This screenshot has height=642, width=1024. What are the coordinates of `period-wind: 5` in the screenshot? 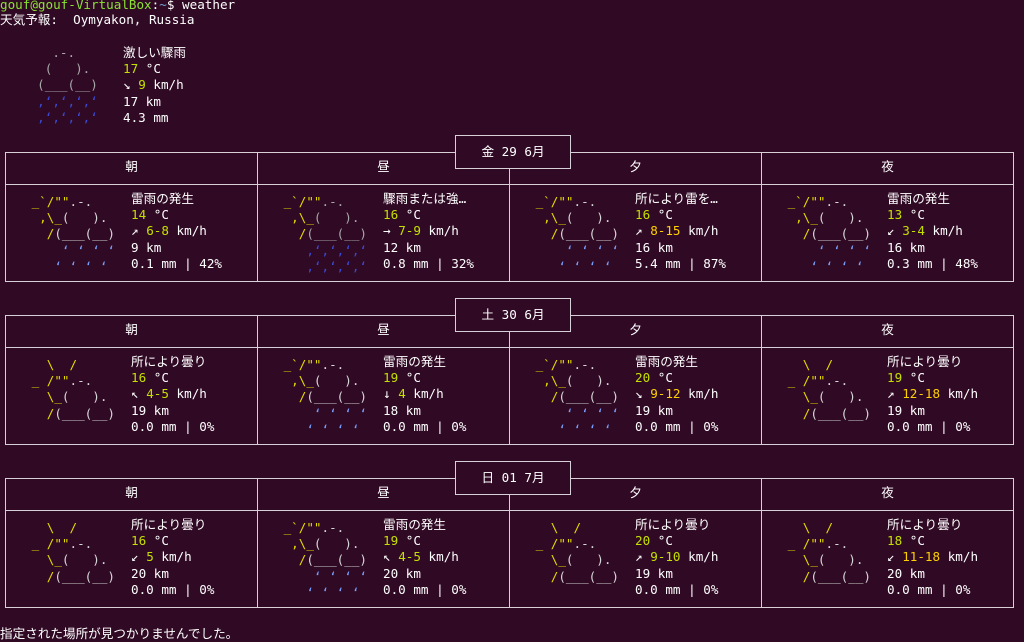 It's located at (150, 557).